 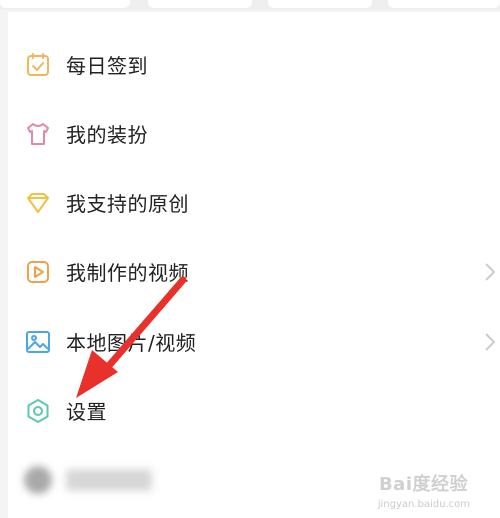 What do you see at coordinates (254, 341) in the screenshot?
I see `menu-item-local-media: 本地图片/视频` at bounding box center [254, 341].